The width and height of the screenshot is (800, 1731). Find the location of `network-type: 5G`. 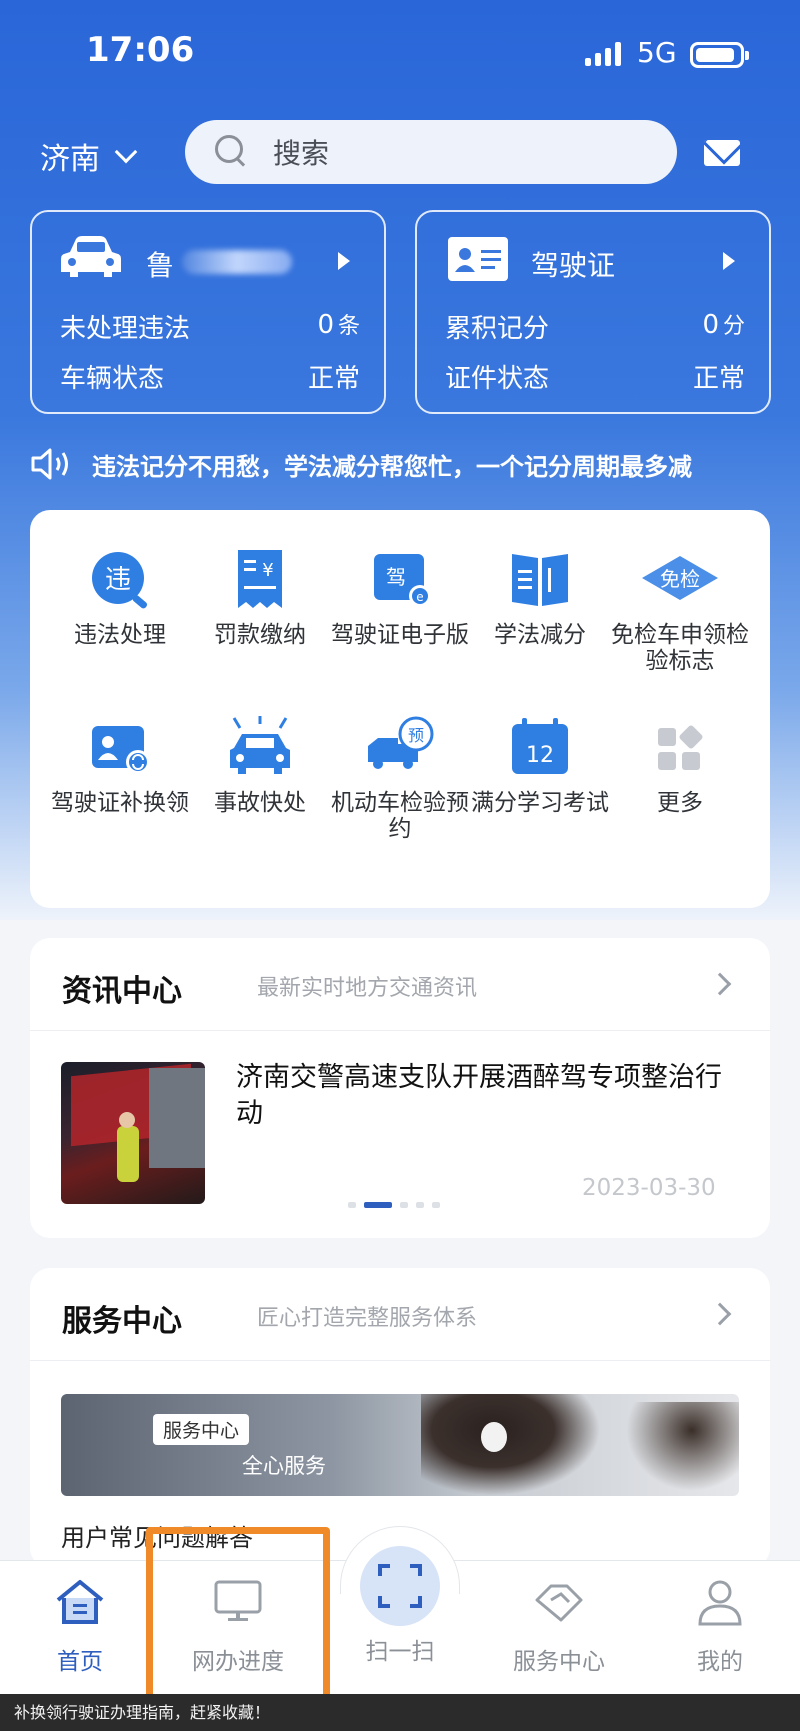

network-type: 5G is located at coordinates (657, 52).